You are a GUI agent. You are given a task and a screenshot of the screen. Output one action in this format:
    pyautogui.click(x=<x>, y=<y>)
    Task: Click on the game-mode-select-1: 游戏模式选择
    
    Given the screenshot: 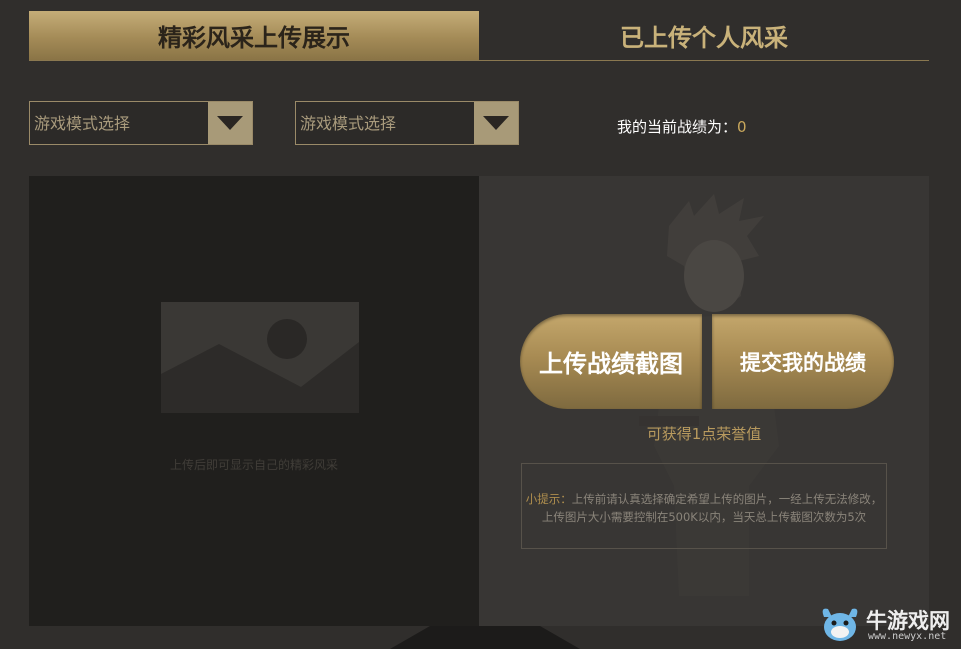 What is the action you would take?
    pyautogui.click(x=141, y=123)
    